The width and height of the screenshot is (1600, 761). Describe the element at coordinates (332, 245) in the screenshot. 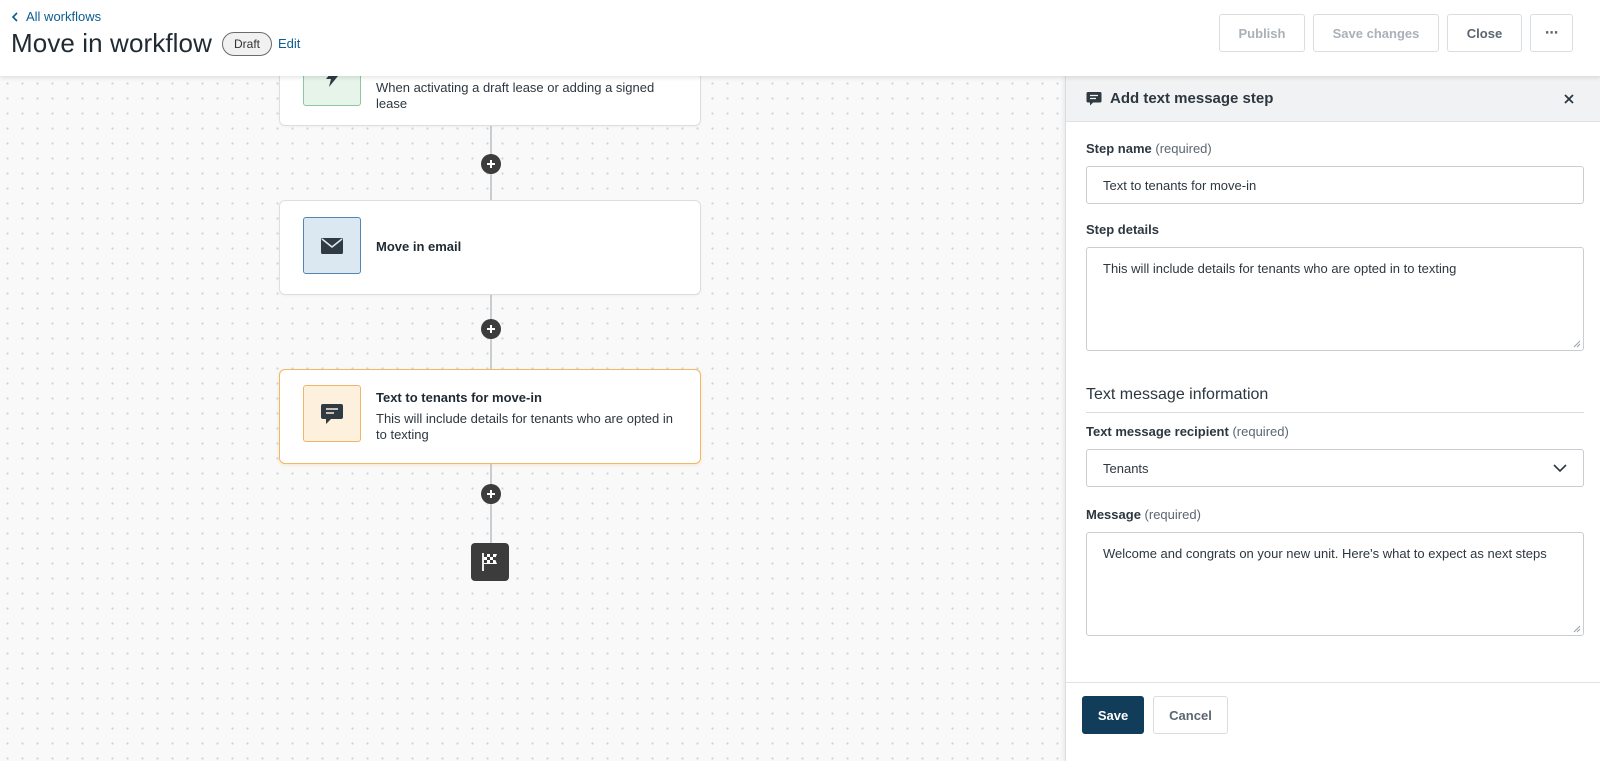

I see `envelope-icon` at that location.